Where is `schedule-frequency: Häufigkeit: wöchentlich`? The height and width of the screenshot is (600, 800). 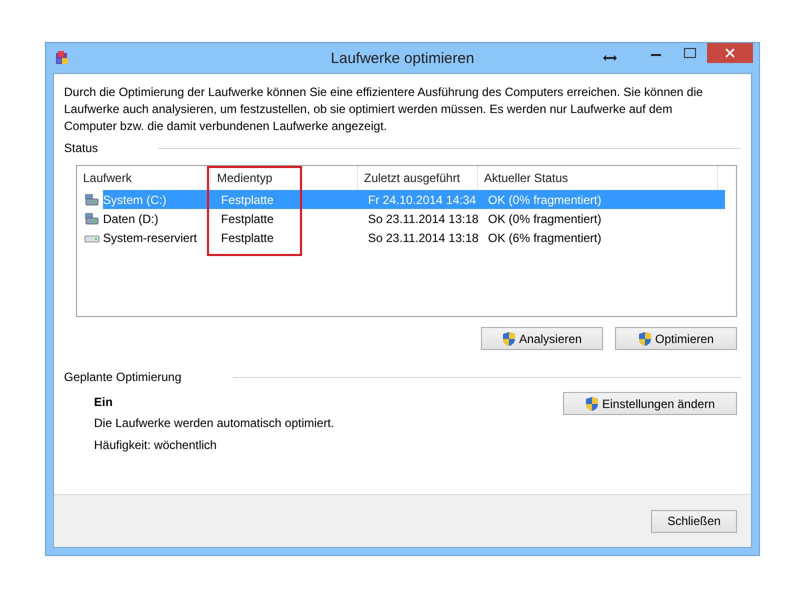
schedule-frequency: Häufigkeit: wöchentlich is located at coordinates (156, 445).